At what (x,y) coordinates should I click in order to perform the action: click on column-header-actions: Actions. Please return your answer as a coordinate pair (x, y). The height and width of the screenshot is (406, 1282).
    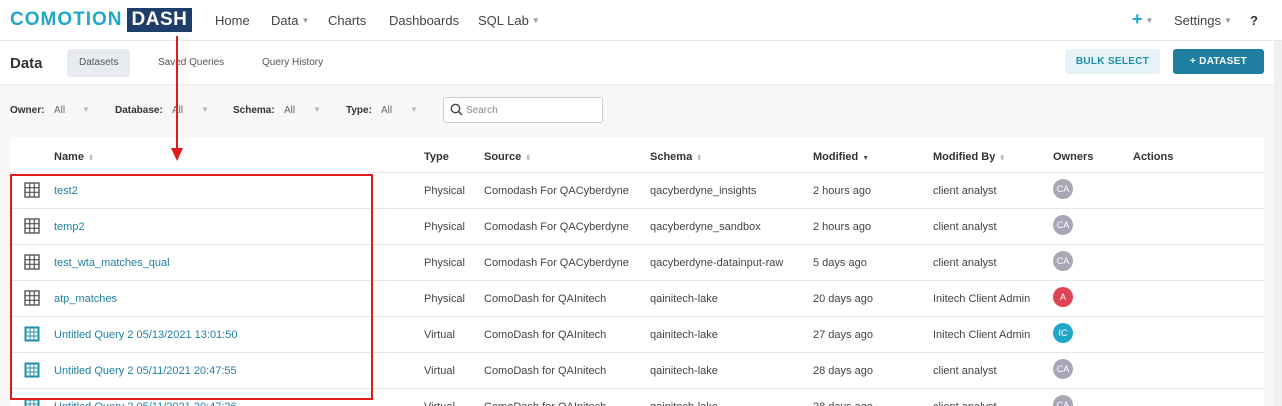
    Looking at the image, I should click on (1153, 157).